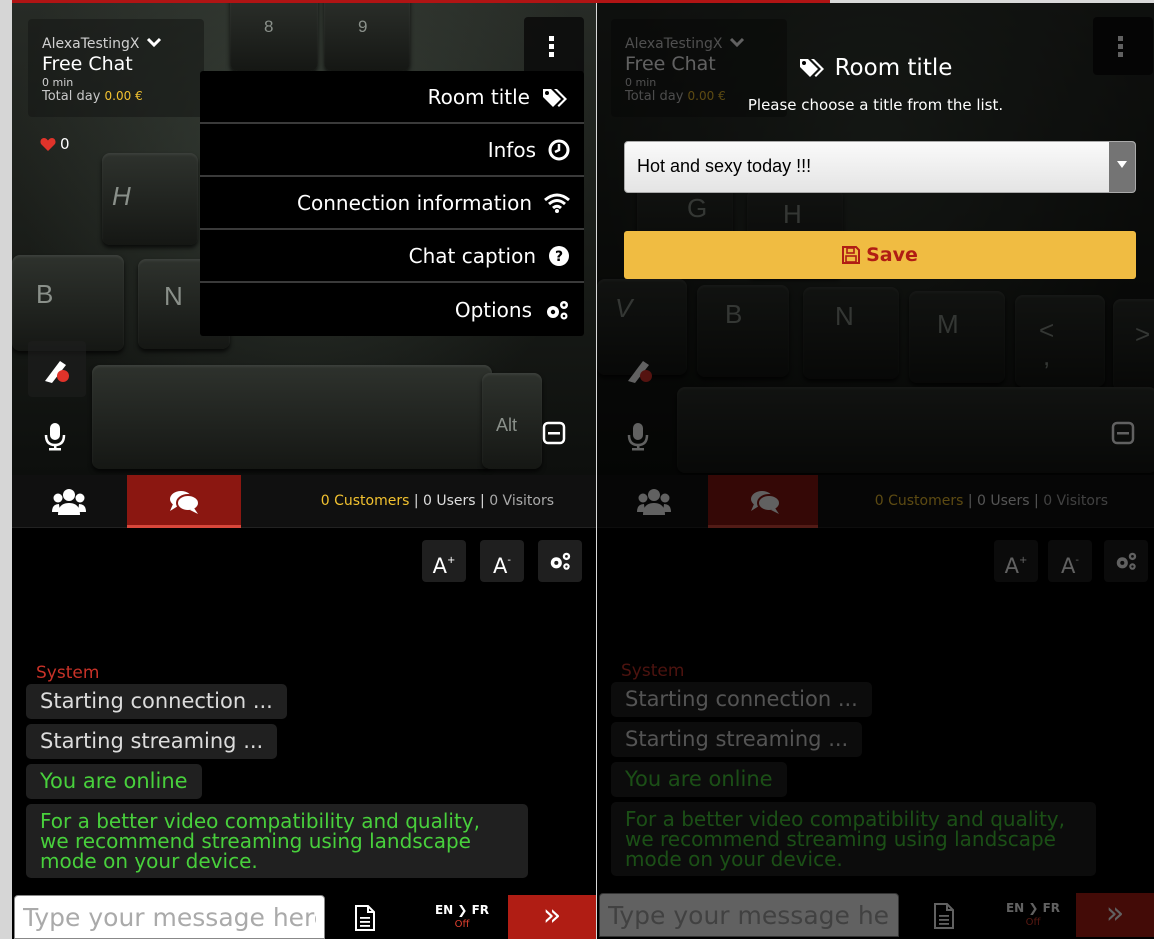  Describe the element at coordinates (392, 97) in the screenshot. I see `menu-item-room-title: Room title` at that location.